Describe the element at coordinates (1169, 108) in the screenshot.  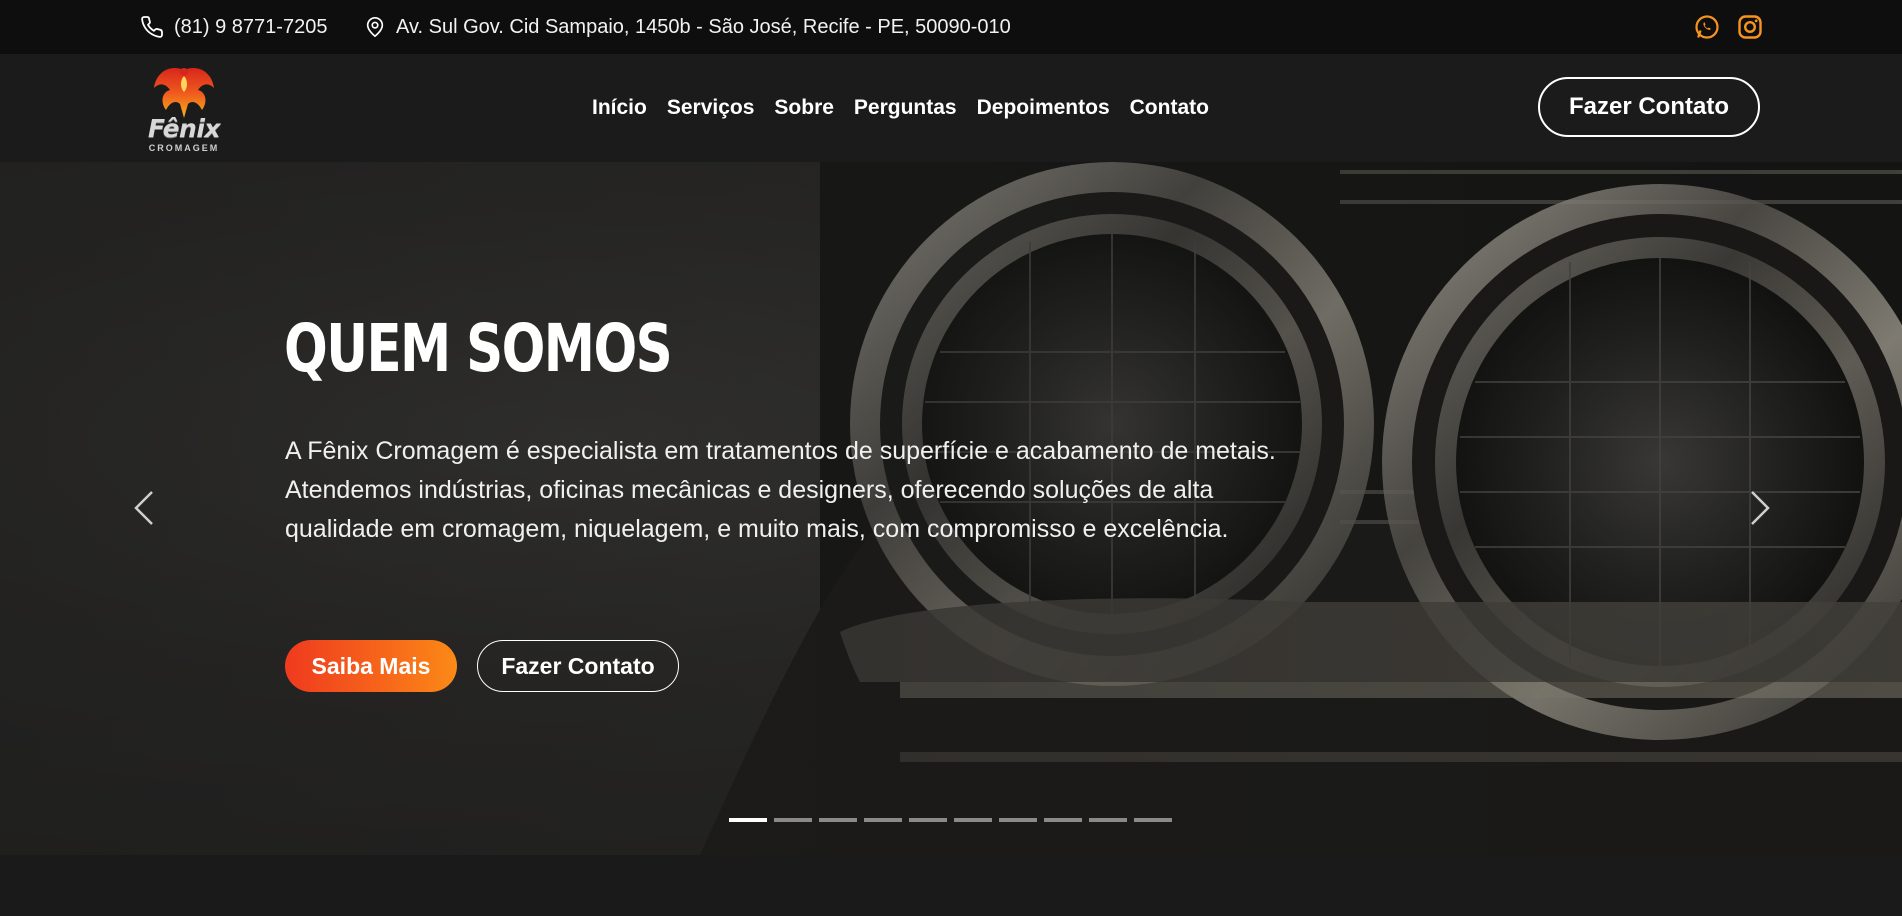
I see `nav-link-contato: Contato` at that location.